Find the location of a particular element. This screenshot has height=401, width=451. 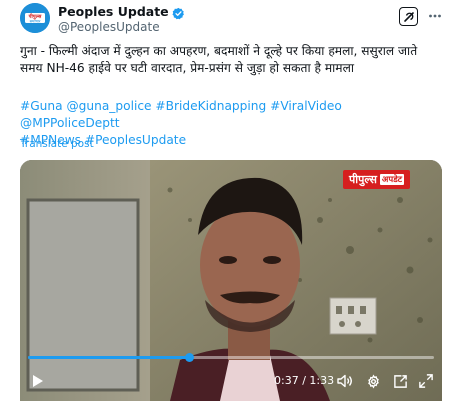

account-handle: @PeoplesUpdate is located at coordinates (109, 27).